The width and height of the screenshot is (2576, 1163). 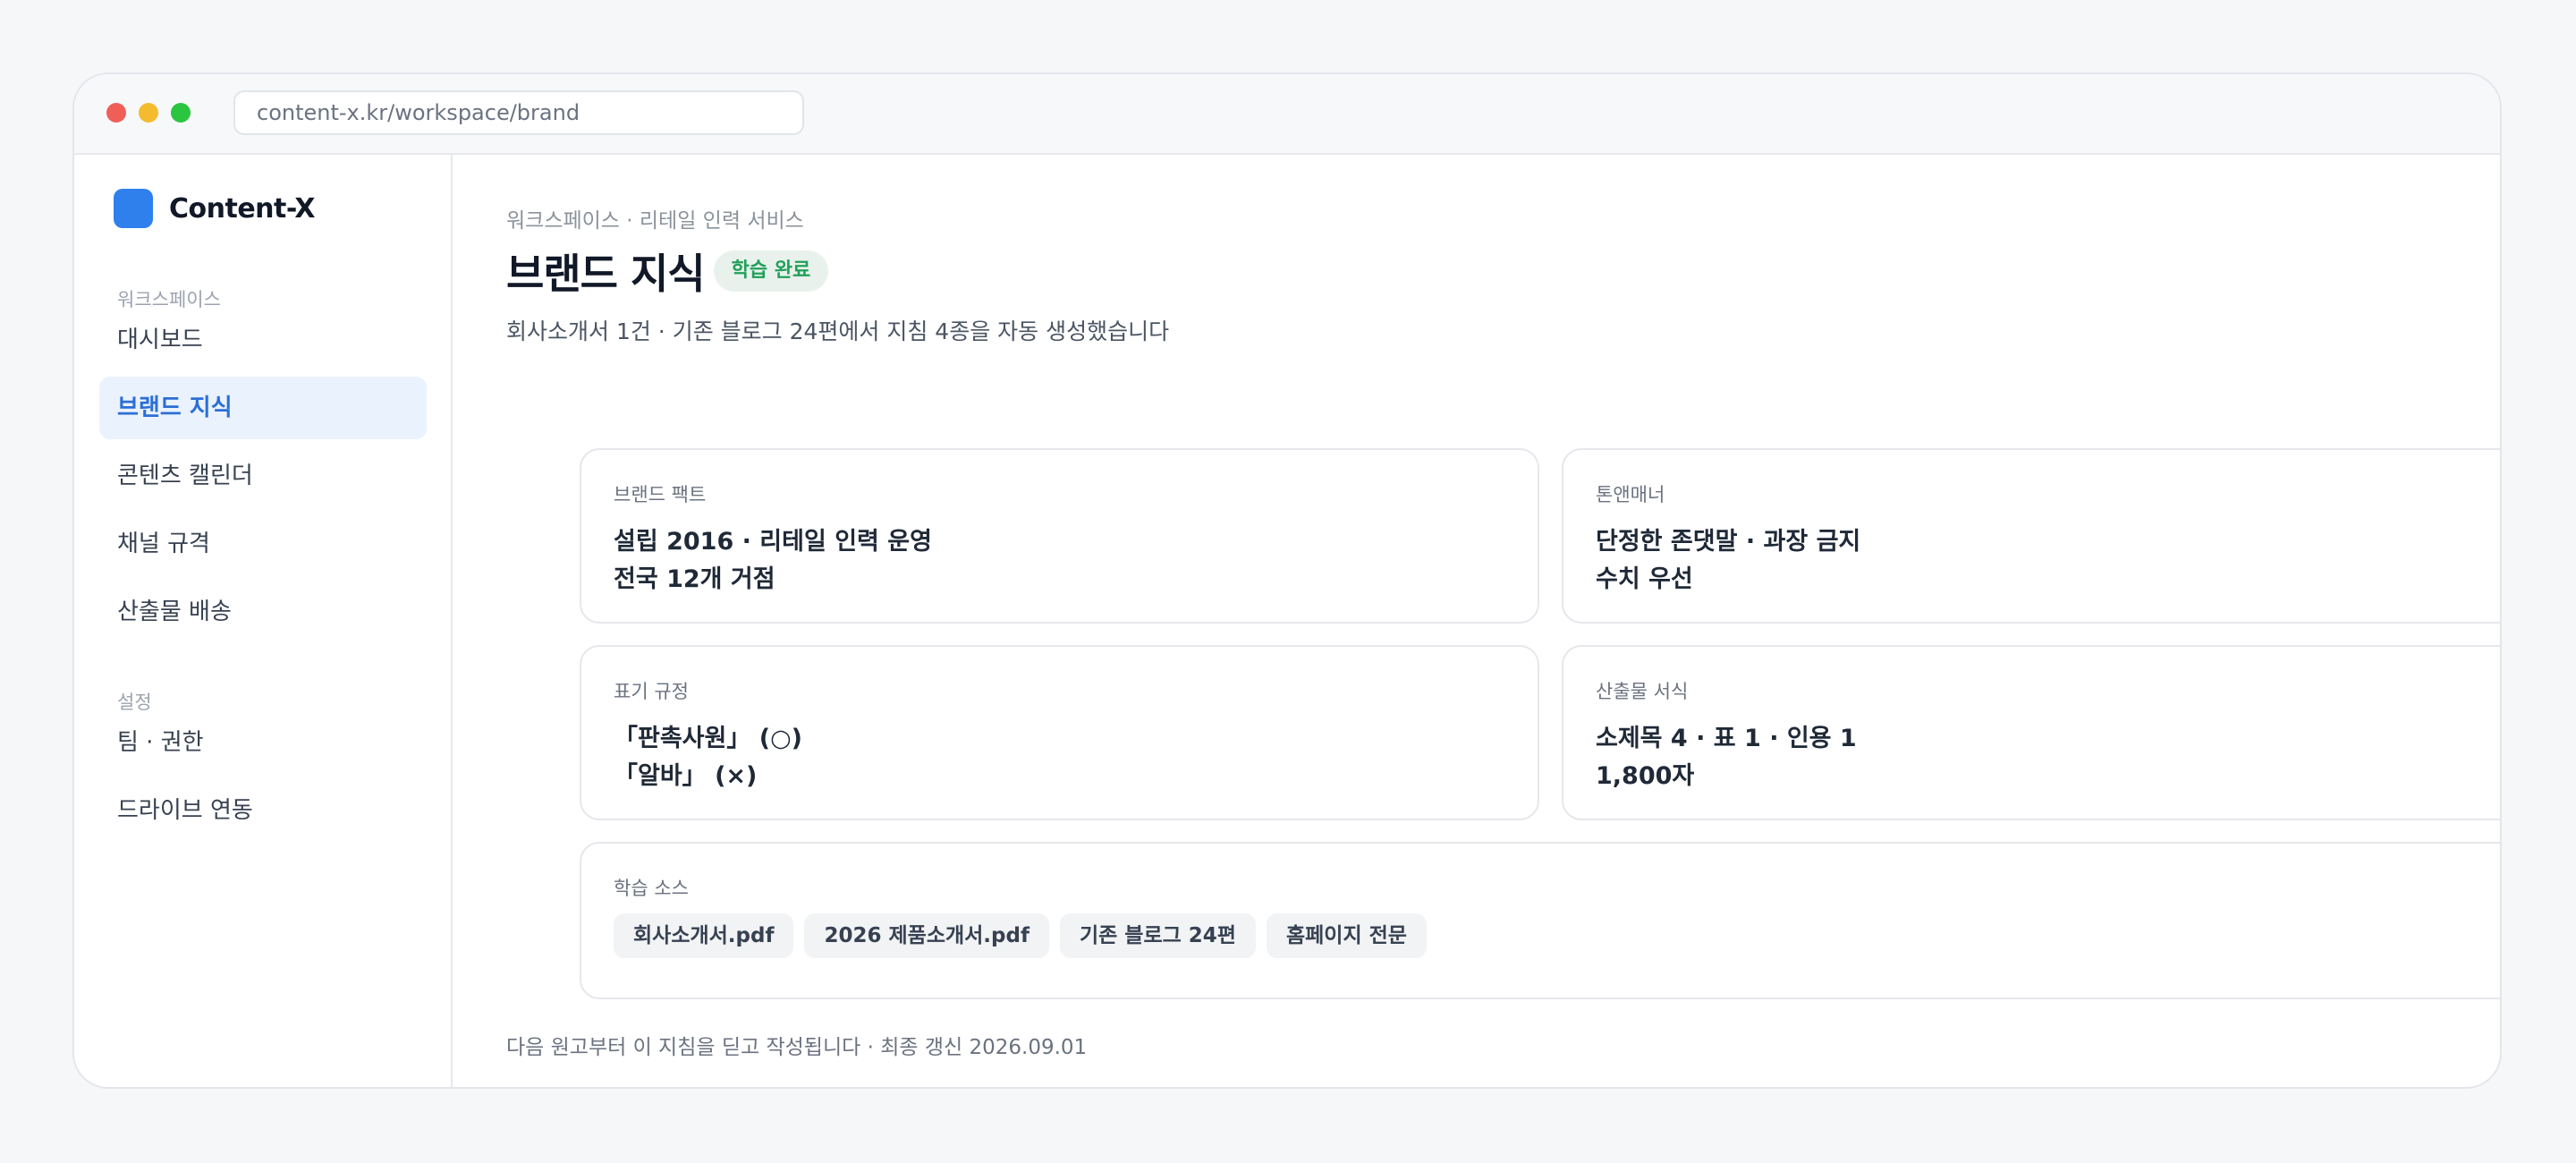 I want to click on minimize-window-button, so click(x=148, y=113).